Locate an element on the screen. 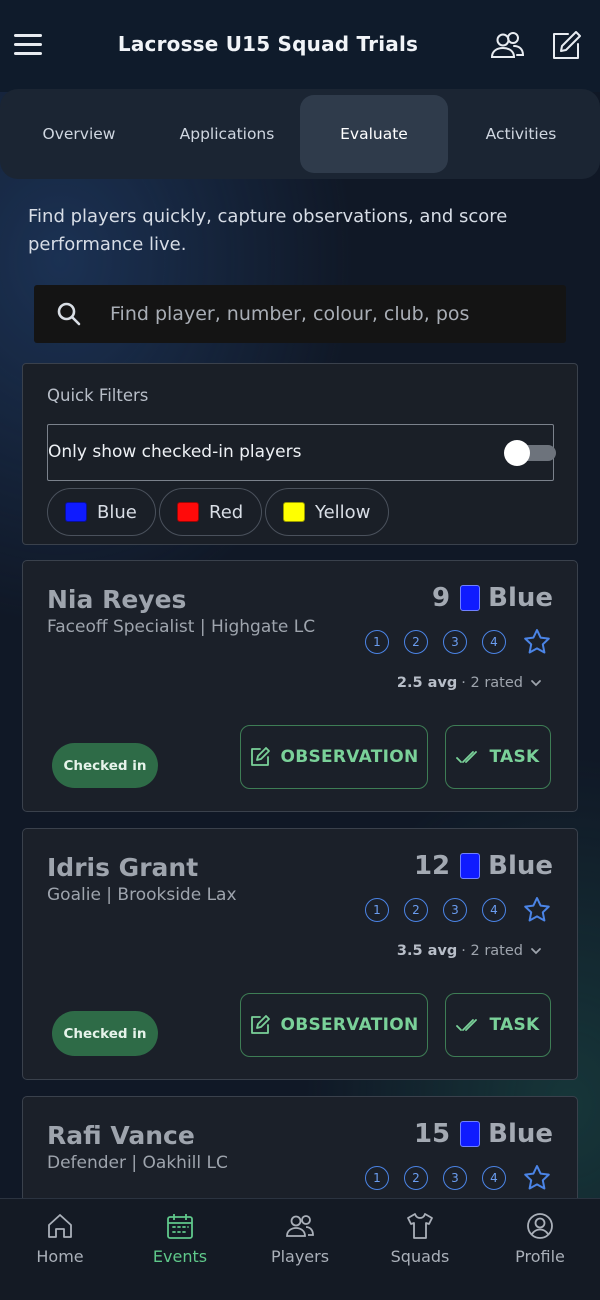  rating-summary: 2.5 avg · 2 rated is located at coordinates (470, 683).